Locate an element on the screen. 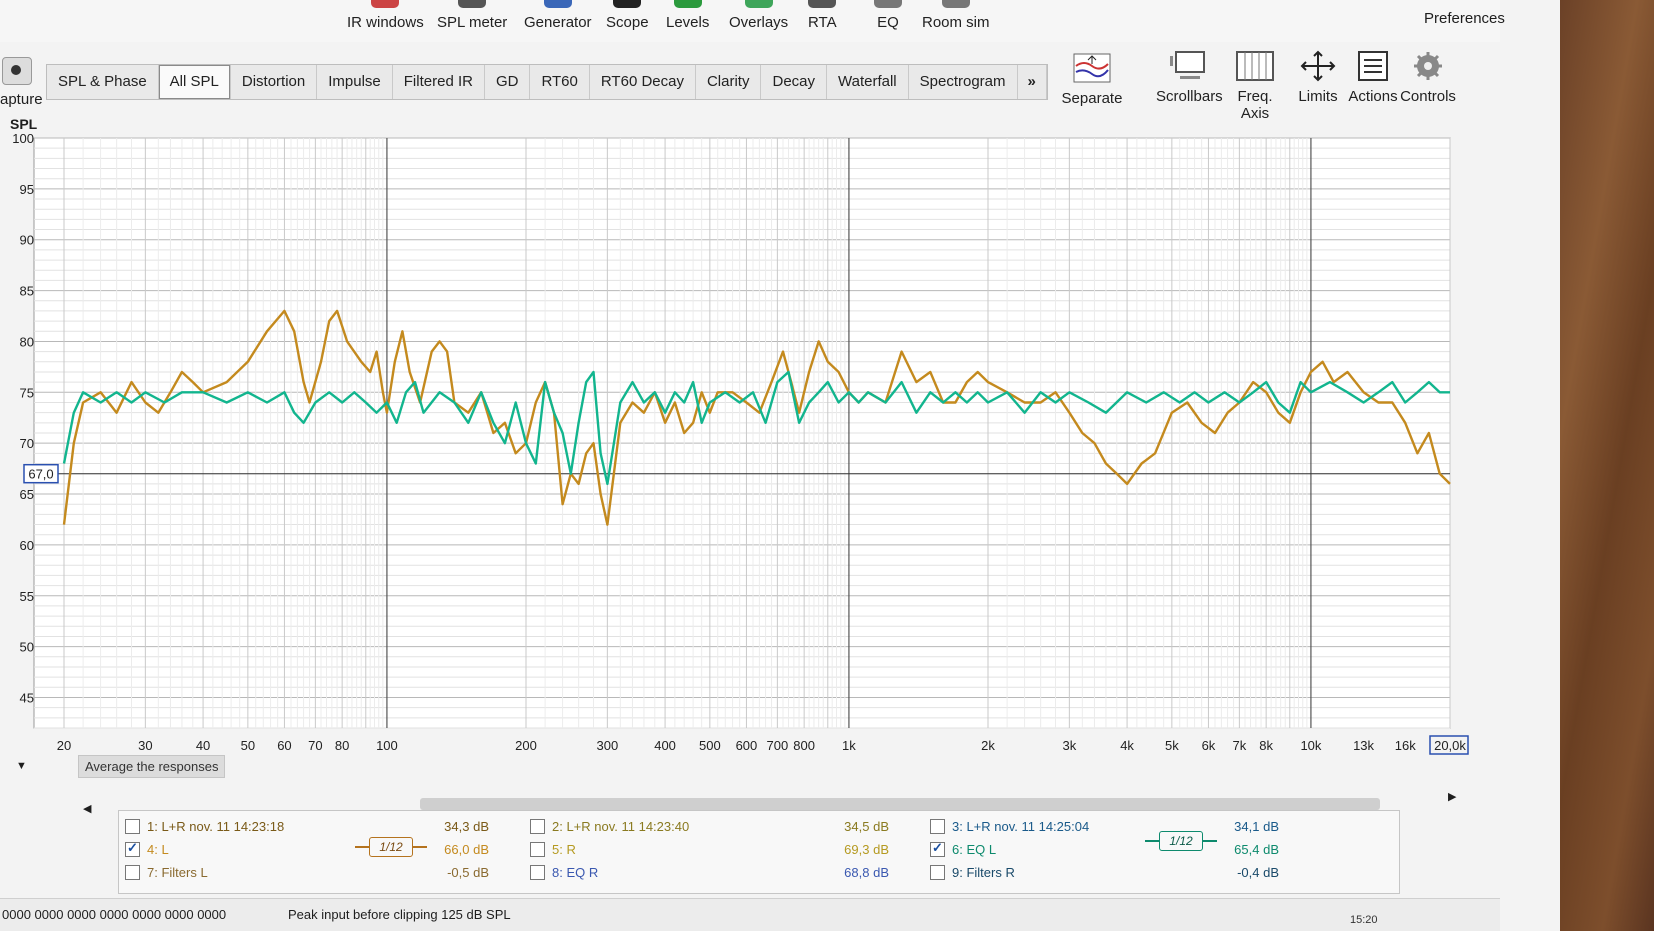  measurement-item: 6: EQ L is located at coordinates (963, 848).